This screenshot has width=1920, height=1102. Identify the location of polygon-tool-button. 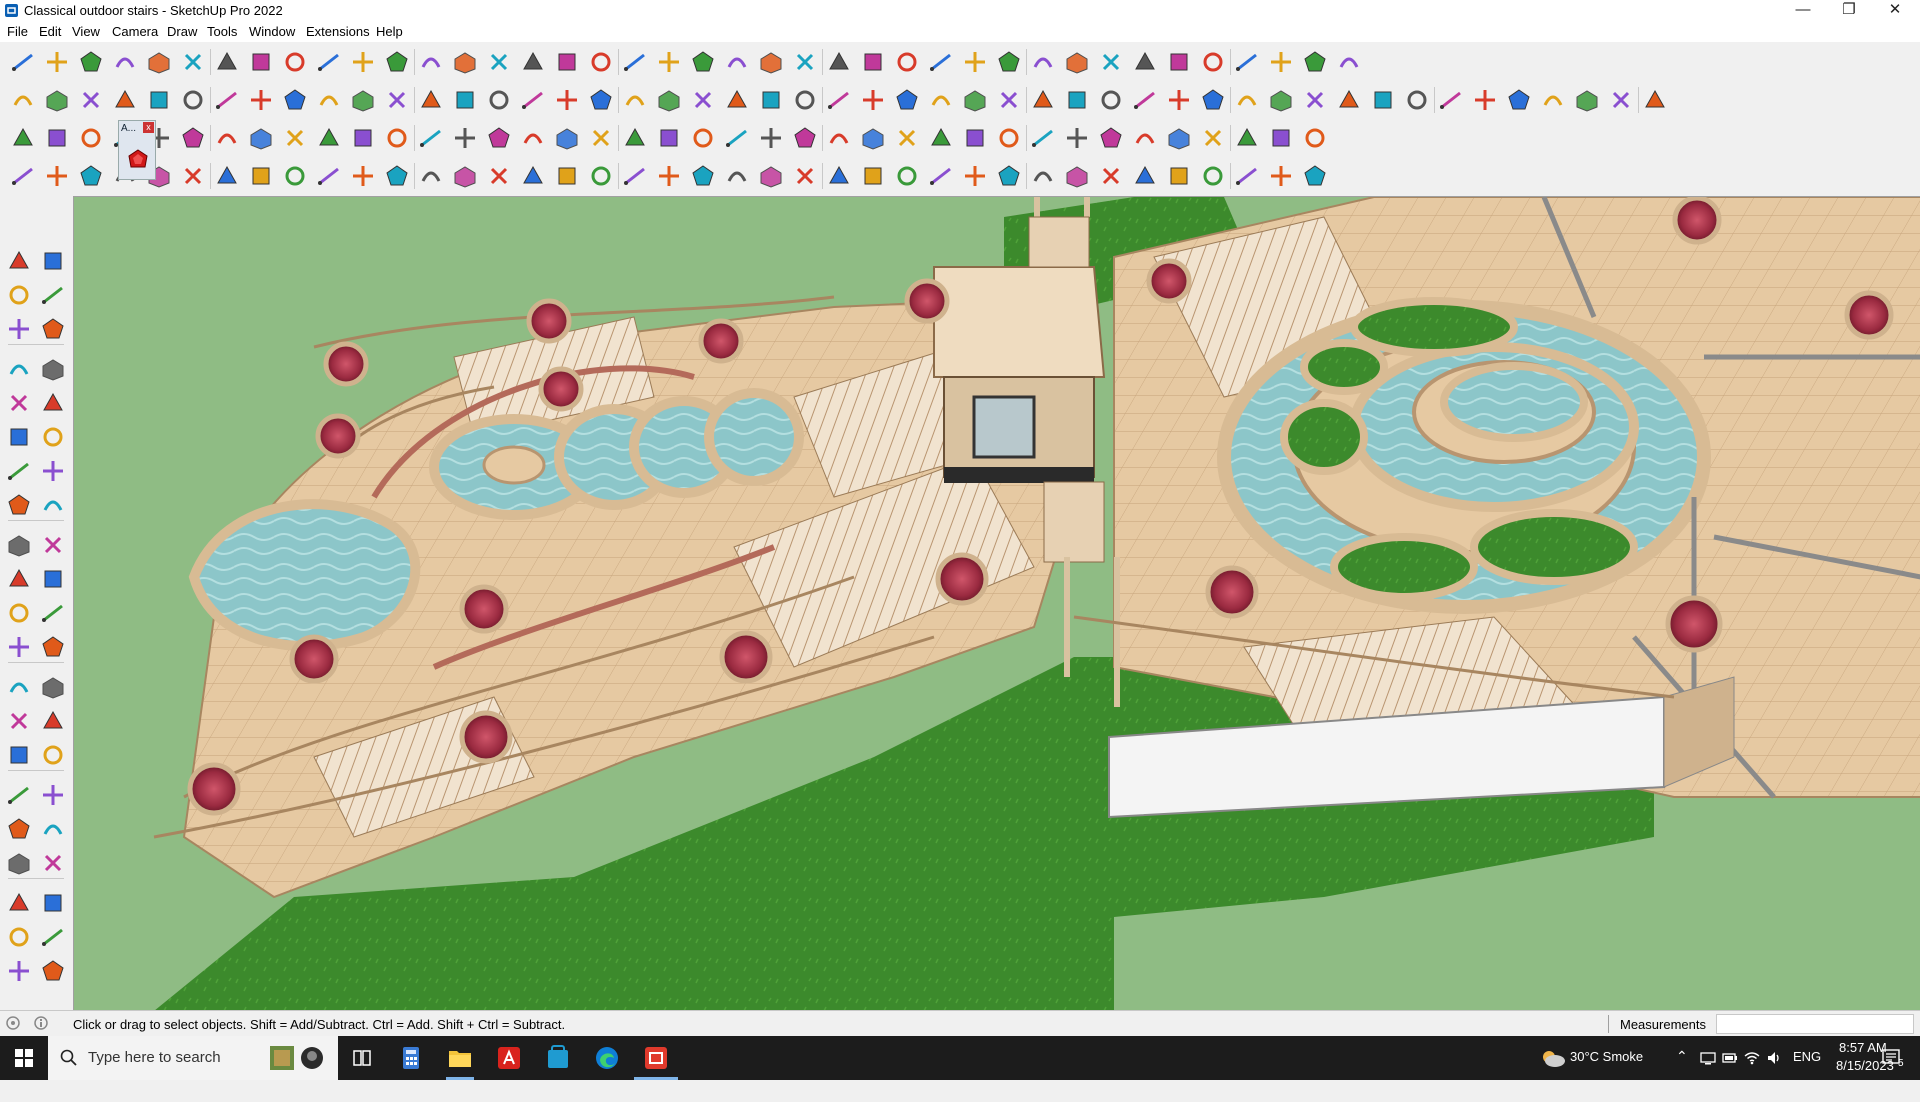
(53, 437).